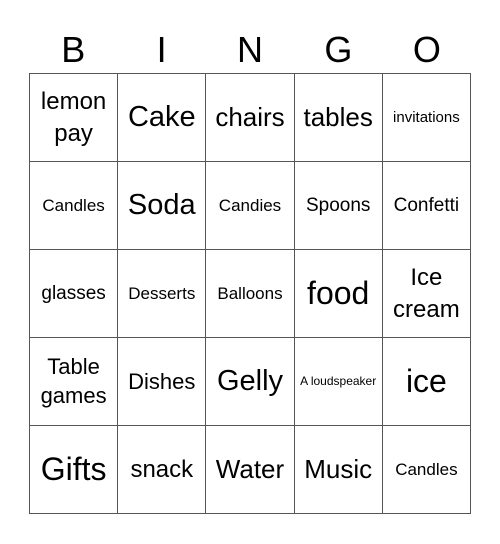 The image size is (500, 544). What do you see at coordinates (74, 118) in the screenshot?
I see `bingo-cell: lemon pay` at bounding box center [74, 118].